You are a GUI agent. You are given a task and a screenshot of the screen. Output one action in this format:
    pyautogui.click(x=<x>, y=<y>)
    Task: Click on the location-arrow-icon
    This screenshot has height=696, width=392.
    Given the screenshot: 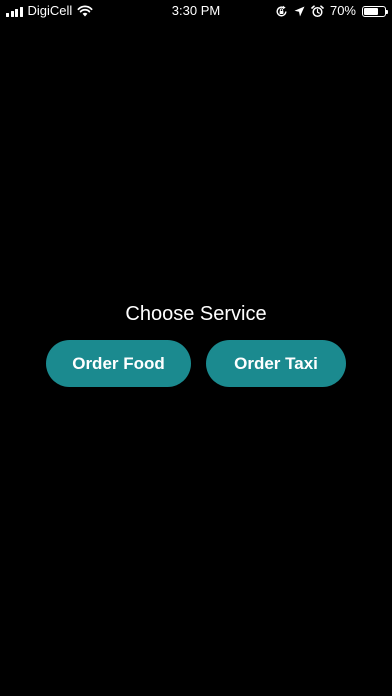 What is the action you would take?
    pyautogui.click(x=299, y=11)
    